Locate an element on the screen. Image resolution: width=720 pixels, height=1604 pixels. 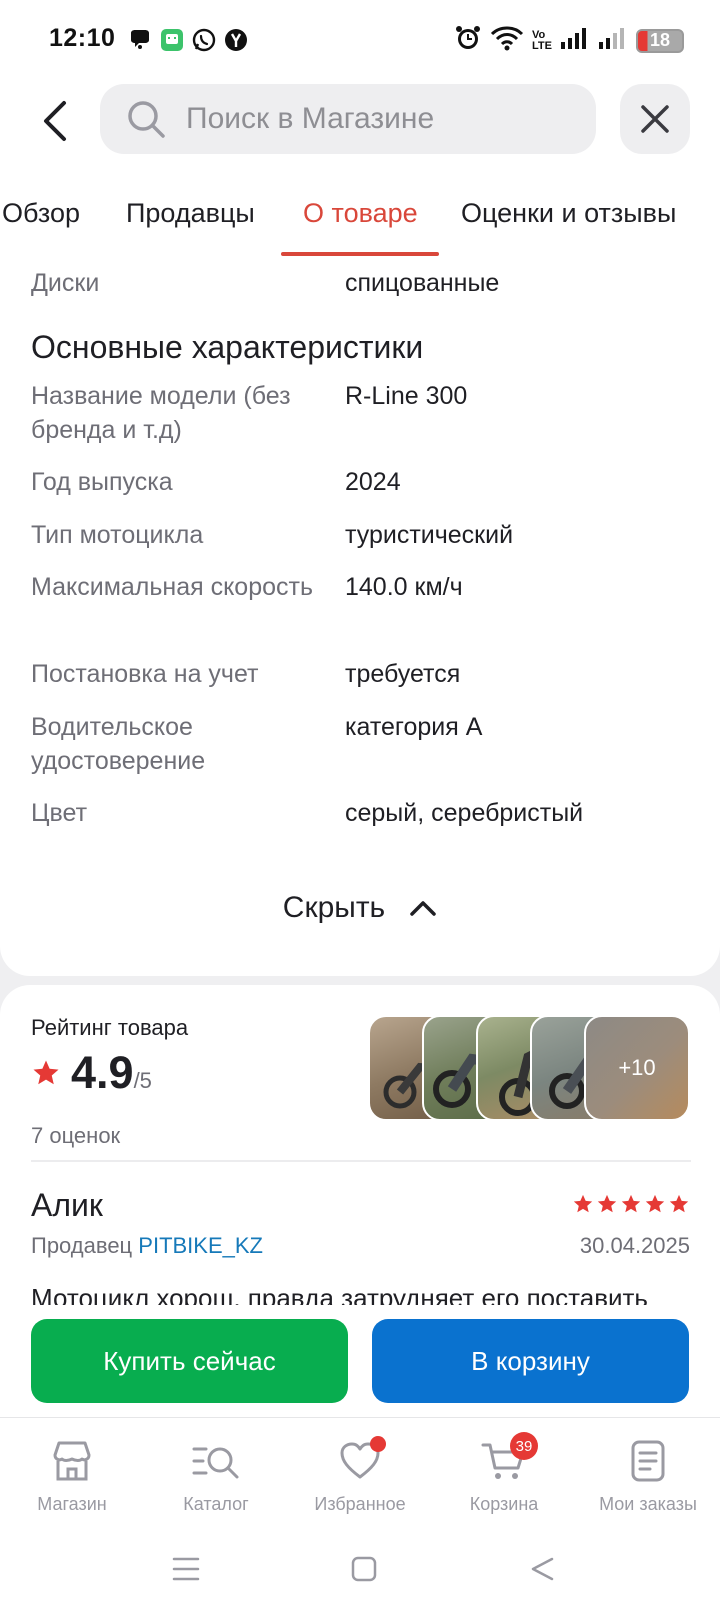
review-photos: +10 is located at coordinates (529, 1068).